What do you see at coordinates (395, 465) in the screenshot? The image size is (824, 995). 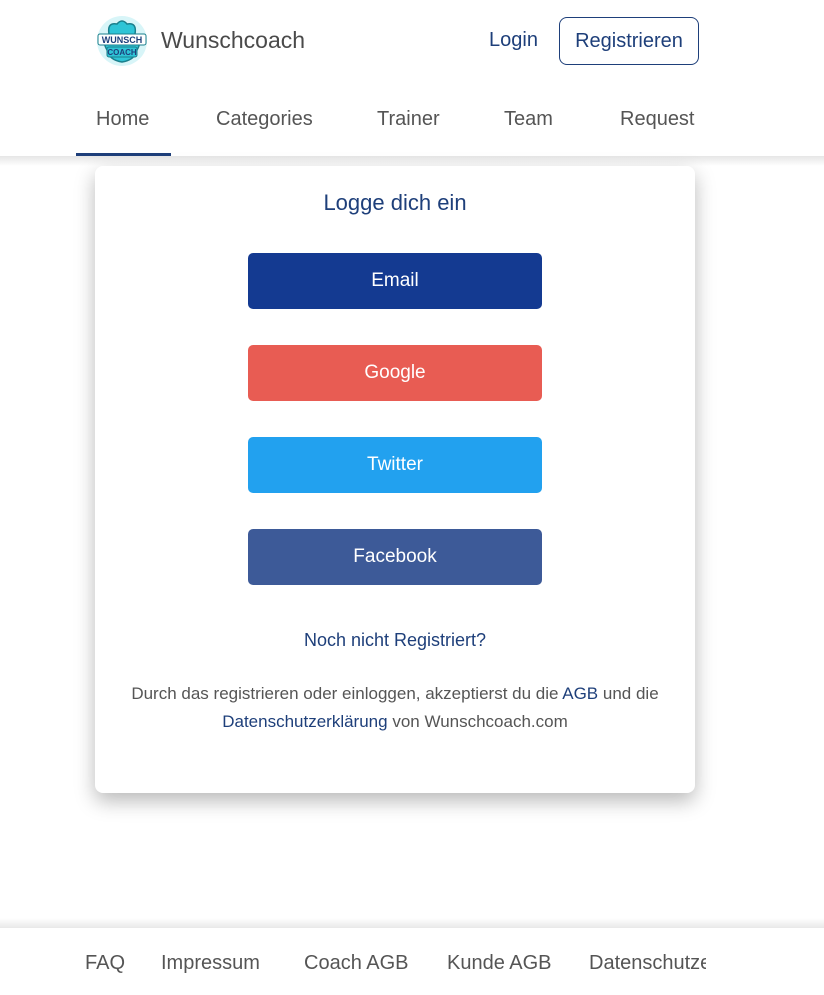 I see `twitter-login-button: Twitter` at bounding box center [395, 465].